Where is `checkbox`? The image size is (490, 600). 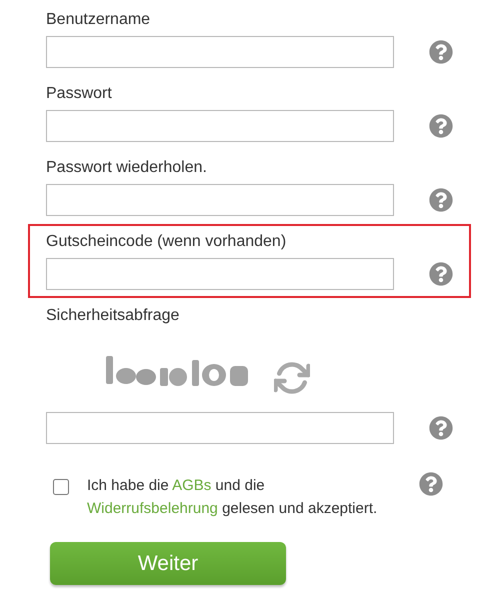
checkbox is located at coordinates (61, 487).